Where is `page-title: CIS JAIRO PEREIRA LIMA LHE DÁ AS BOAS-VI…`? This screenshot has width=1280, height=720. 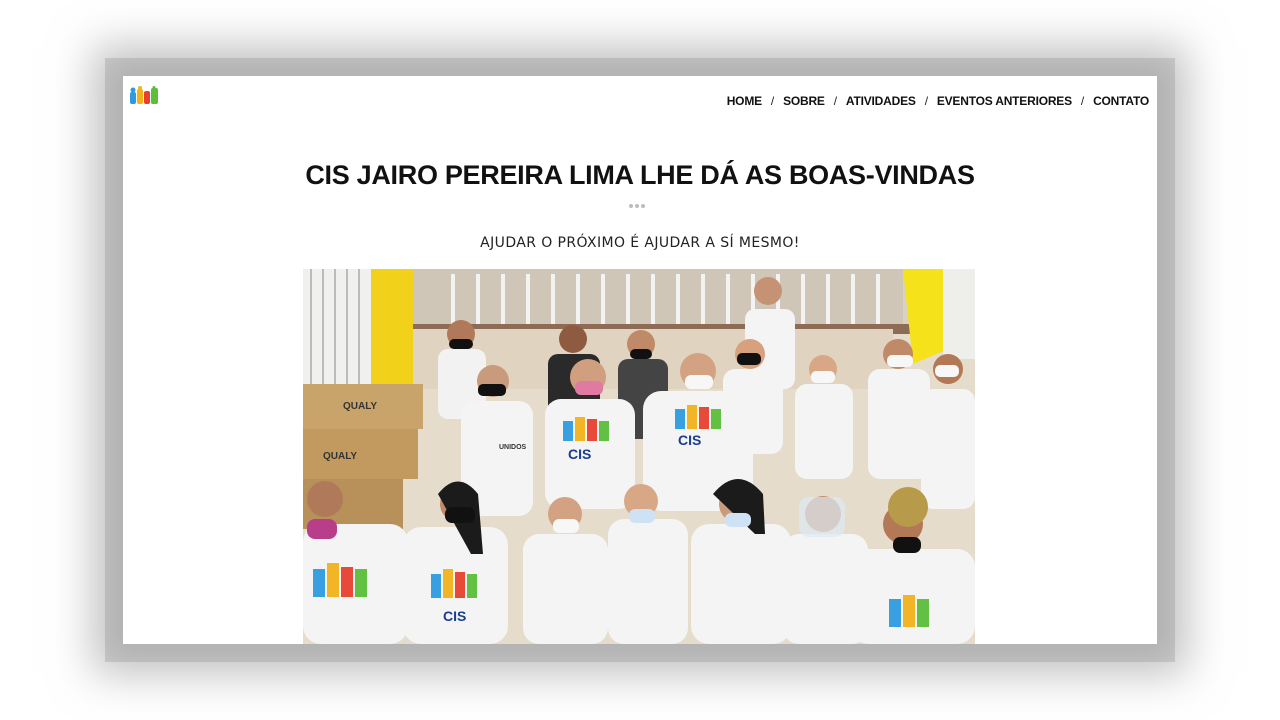 page-title: CIS JAIRO PEREIRA LIMA LHE DÁ AS BOAS-VI… is located at coordinates (640, 175).